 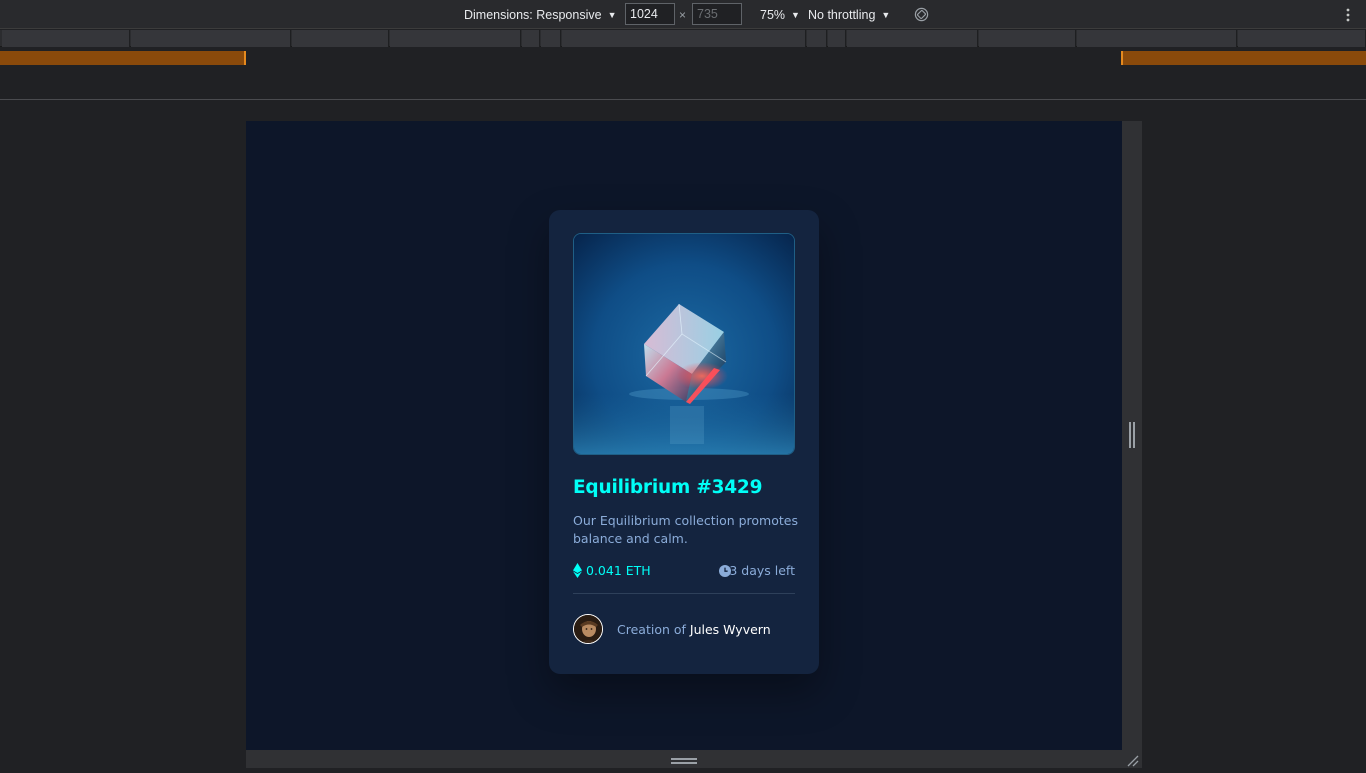 I want to click on zoom-label: 75%, so click(x=773, y=14).